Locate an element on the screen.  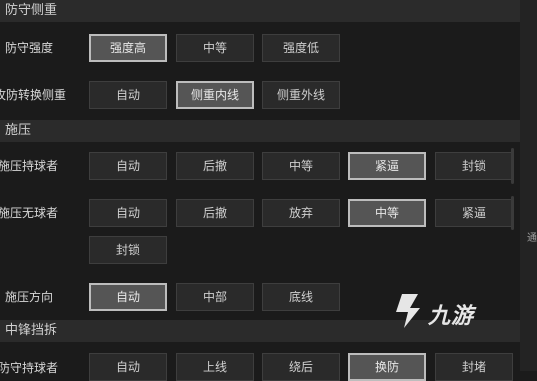
option-inside-focus: 侧重内线 is located at coordinates (215, 95).